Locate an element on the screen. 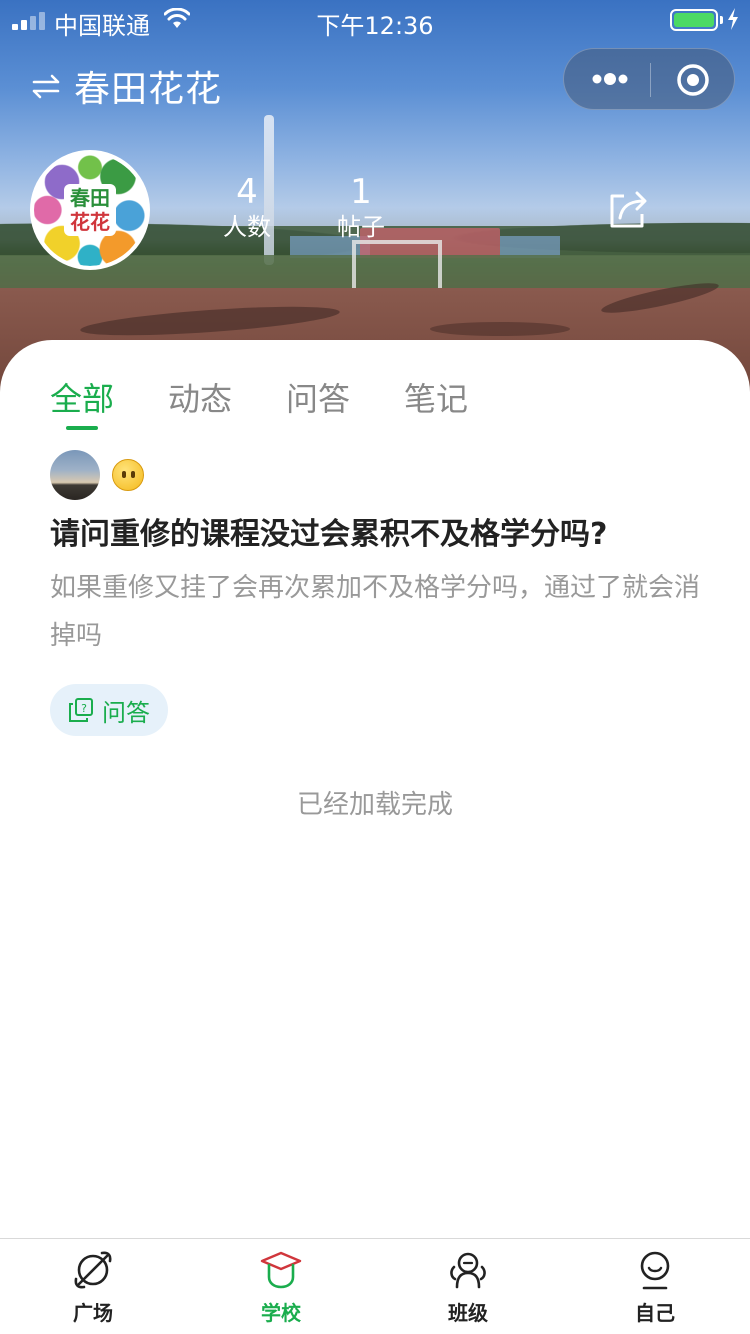 This screenshot has height=1334, width=750. author-avatar is located at coordinates (75, 475).